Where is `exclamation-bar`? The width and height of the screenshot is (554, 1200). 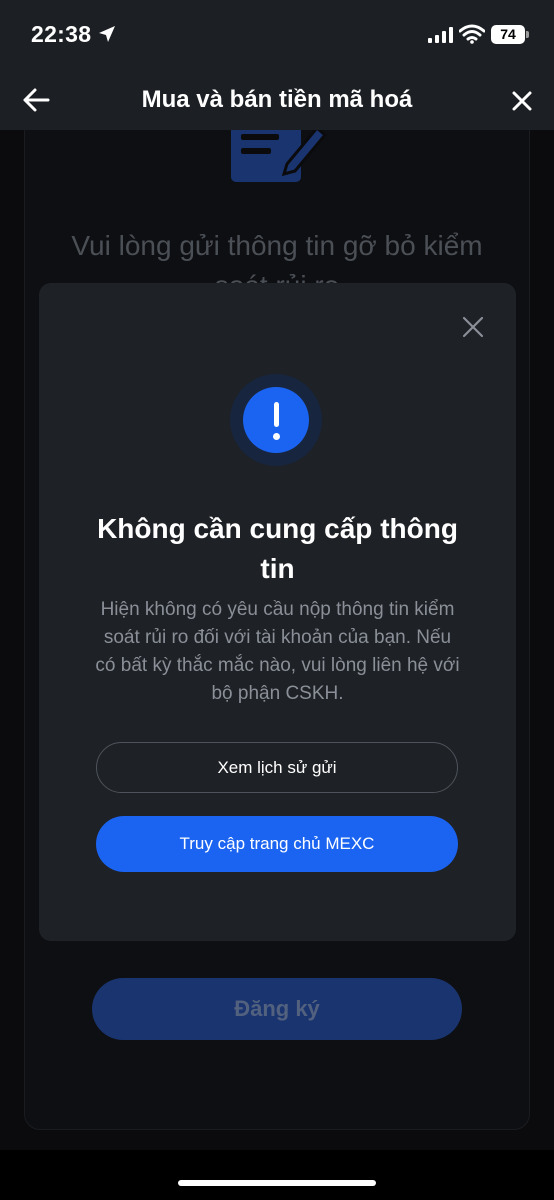 exclamation-bar is located at coordinates (276, 414).